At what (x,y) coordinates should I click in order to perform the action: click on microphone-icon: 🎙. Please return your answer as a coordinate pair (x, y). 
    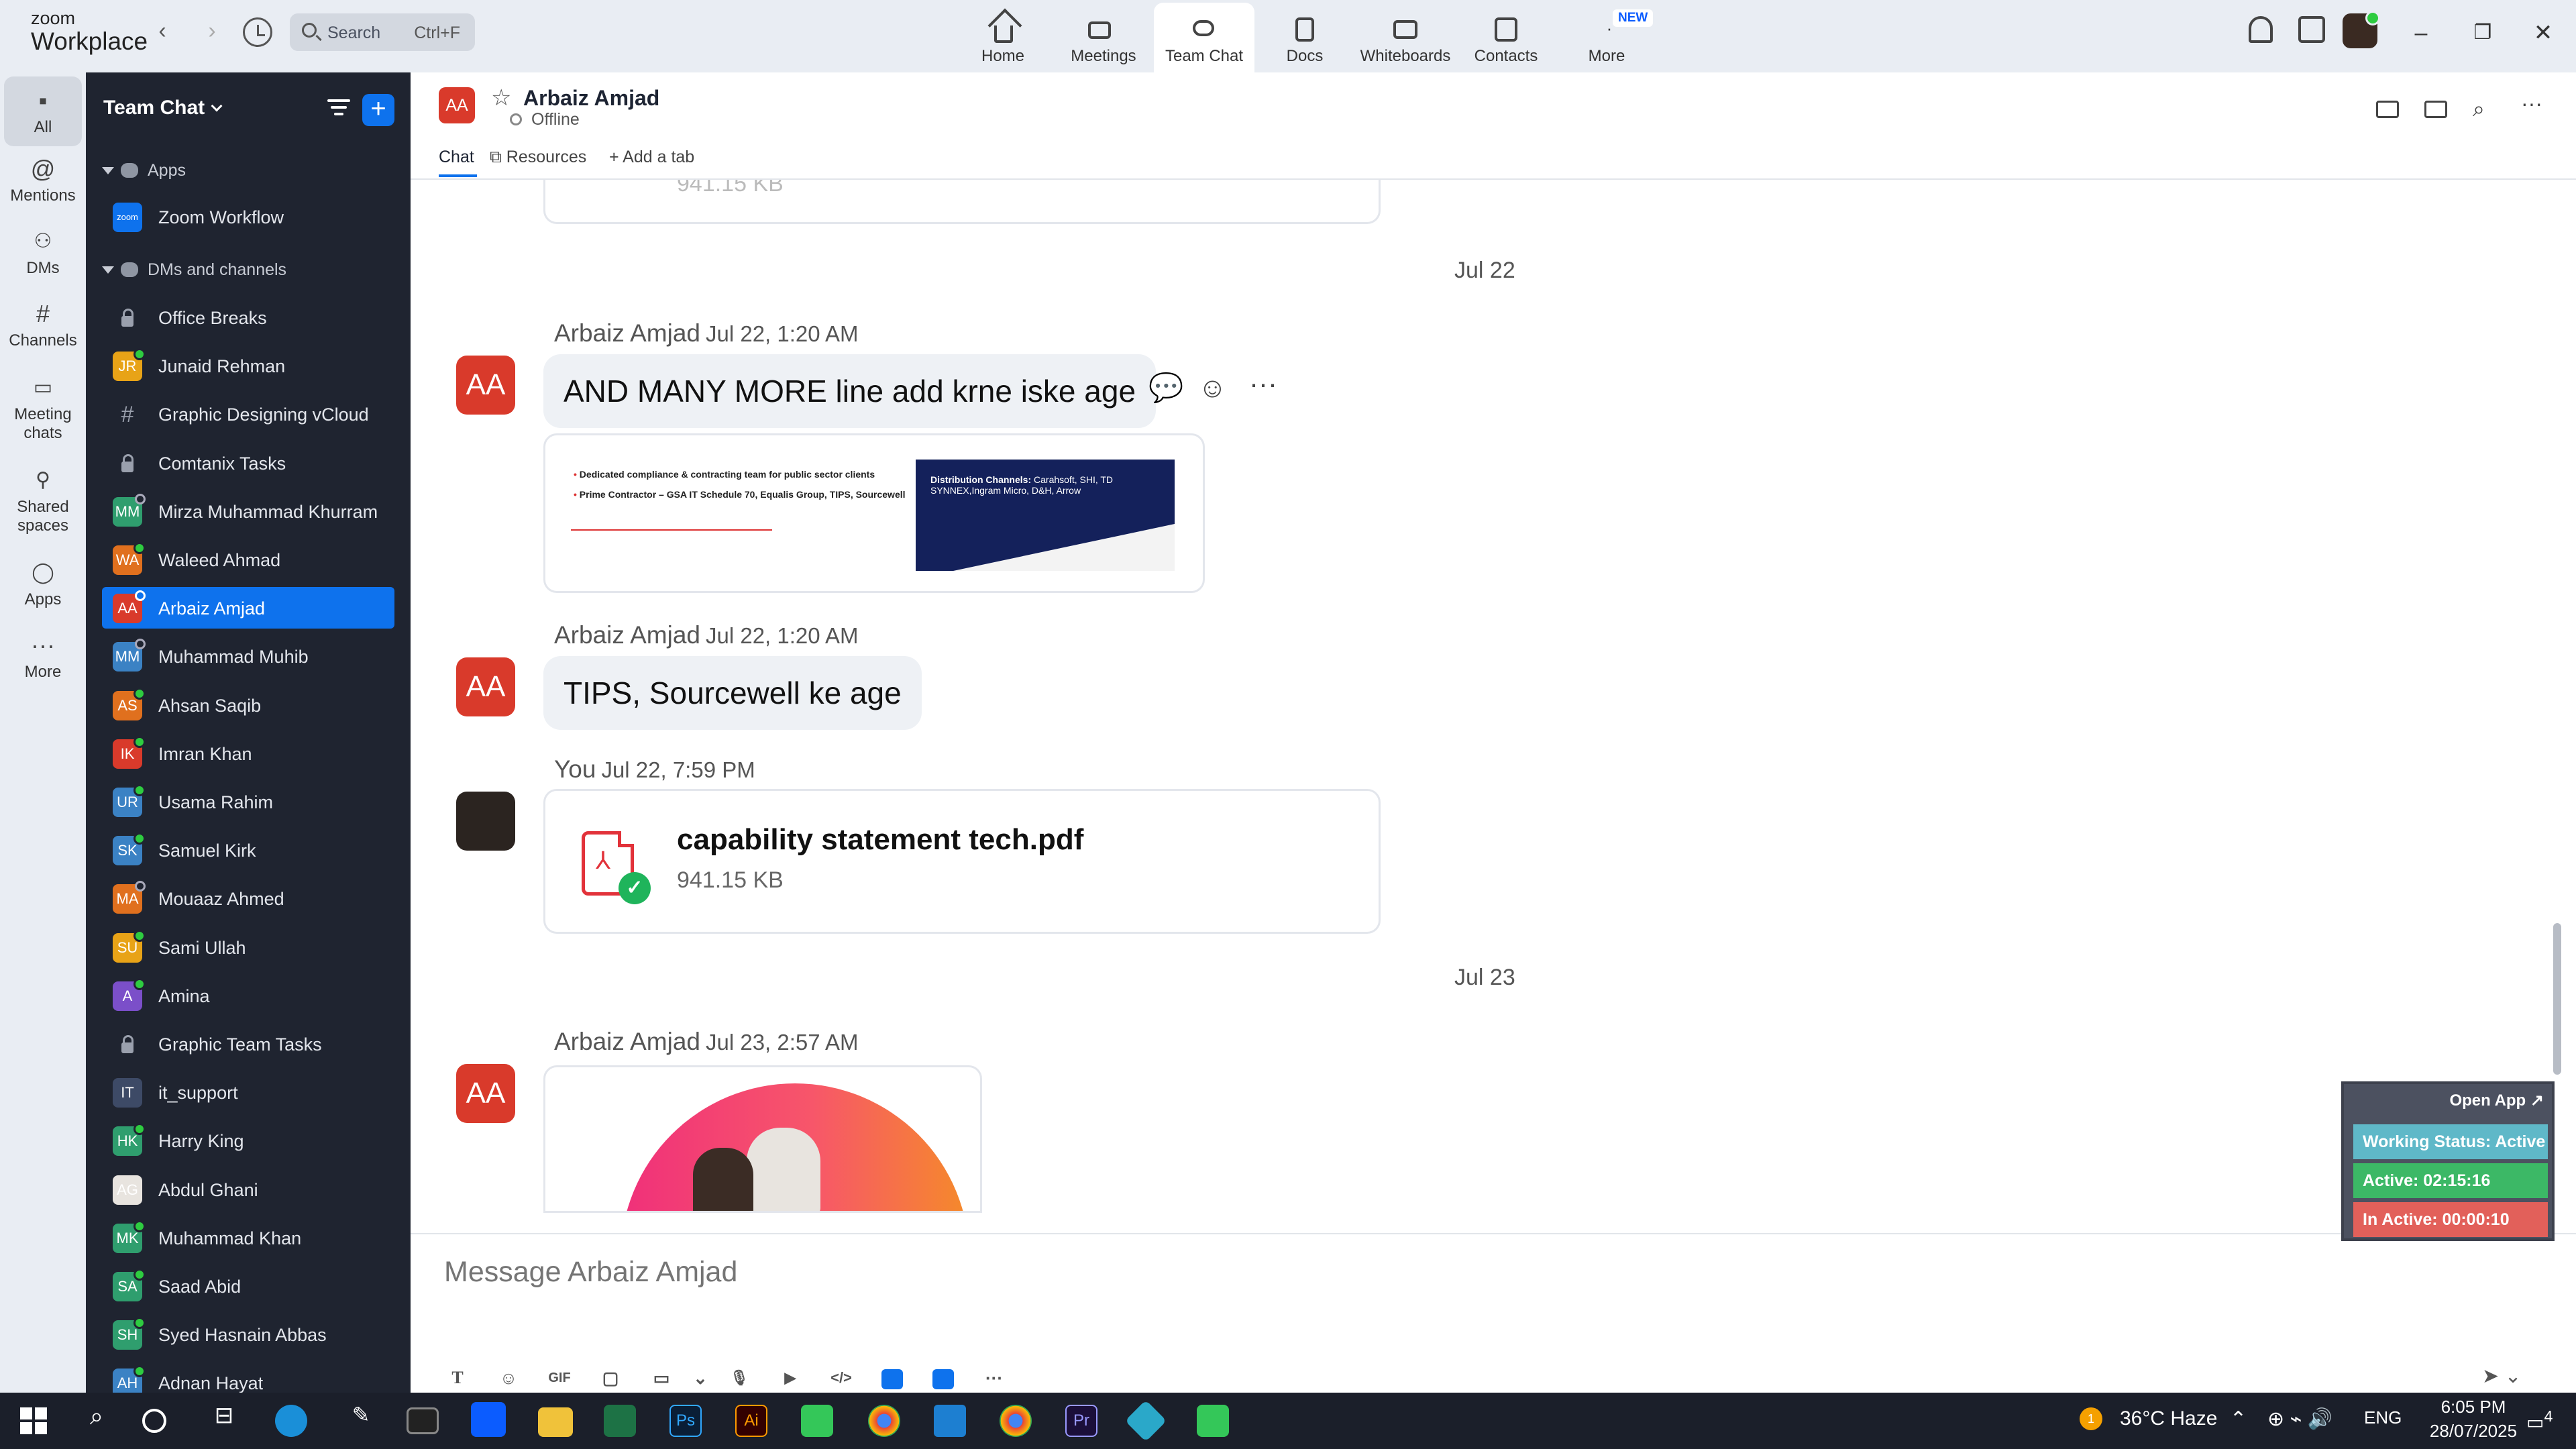
    Looking at the image, I should click on (739, 1378).